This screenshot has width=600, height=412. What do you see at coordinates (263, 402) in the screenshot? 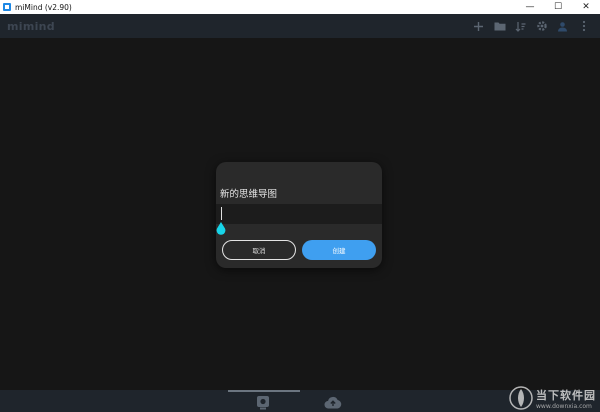
I see `local-device-icon` at bounding box center [263, 402].